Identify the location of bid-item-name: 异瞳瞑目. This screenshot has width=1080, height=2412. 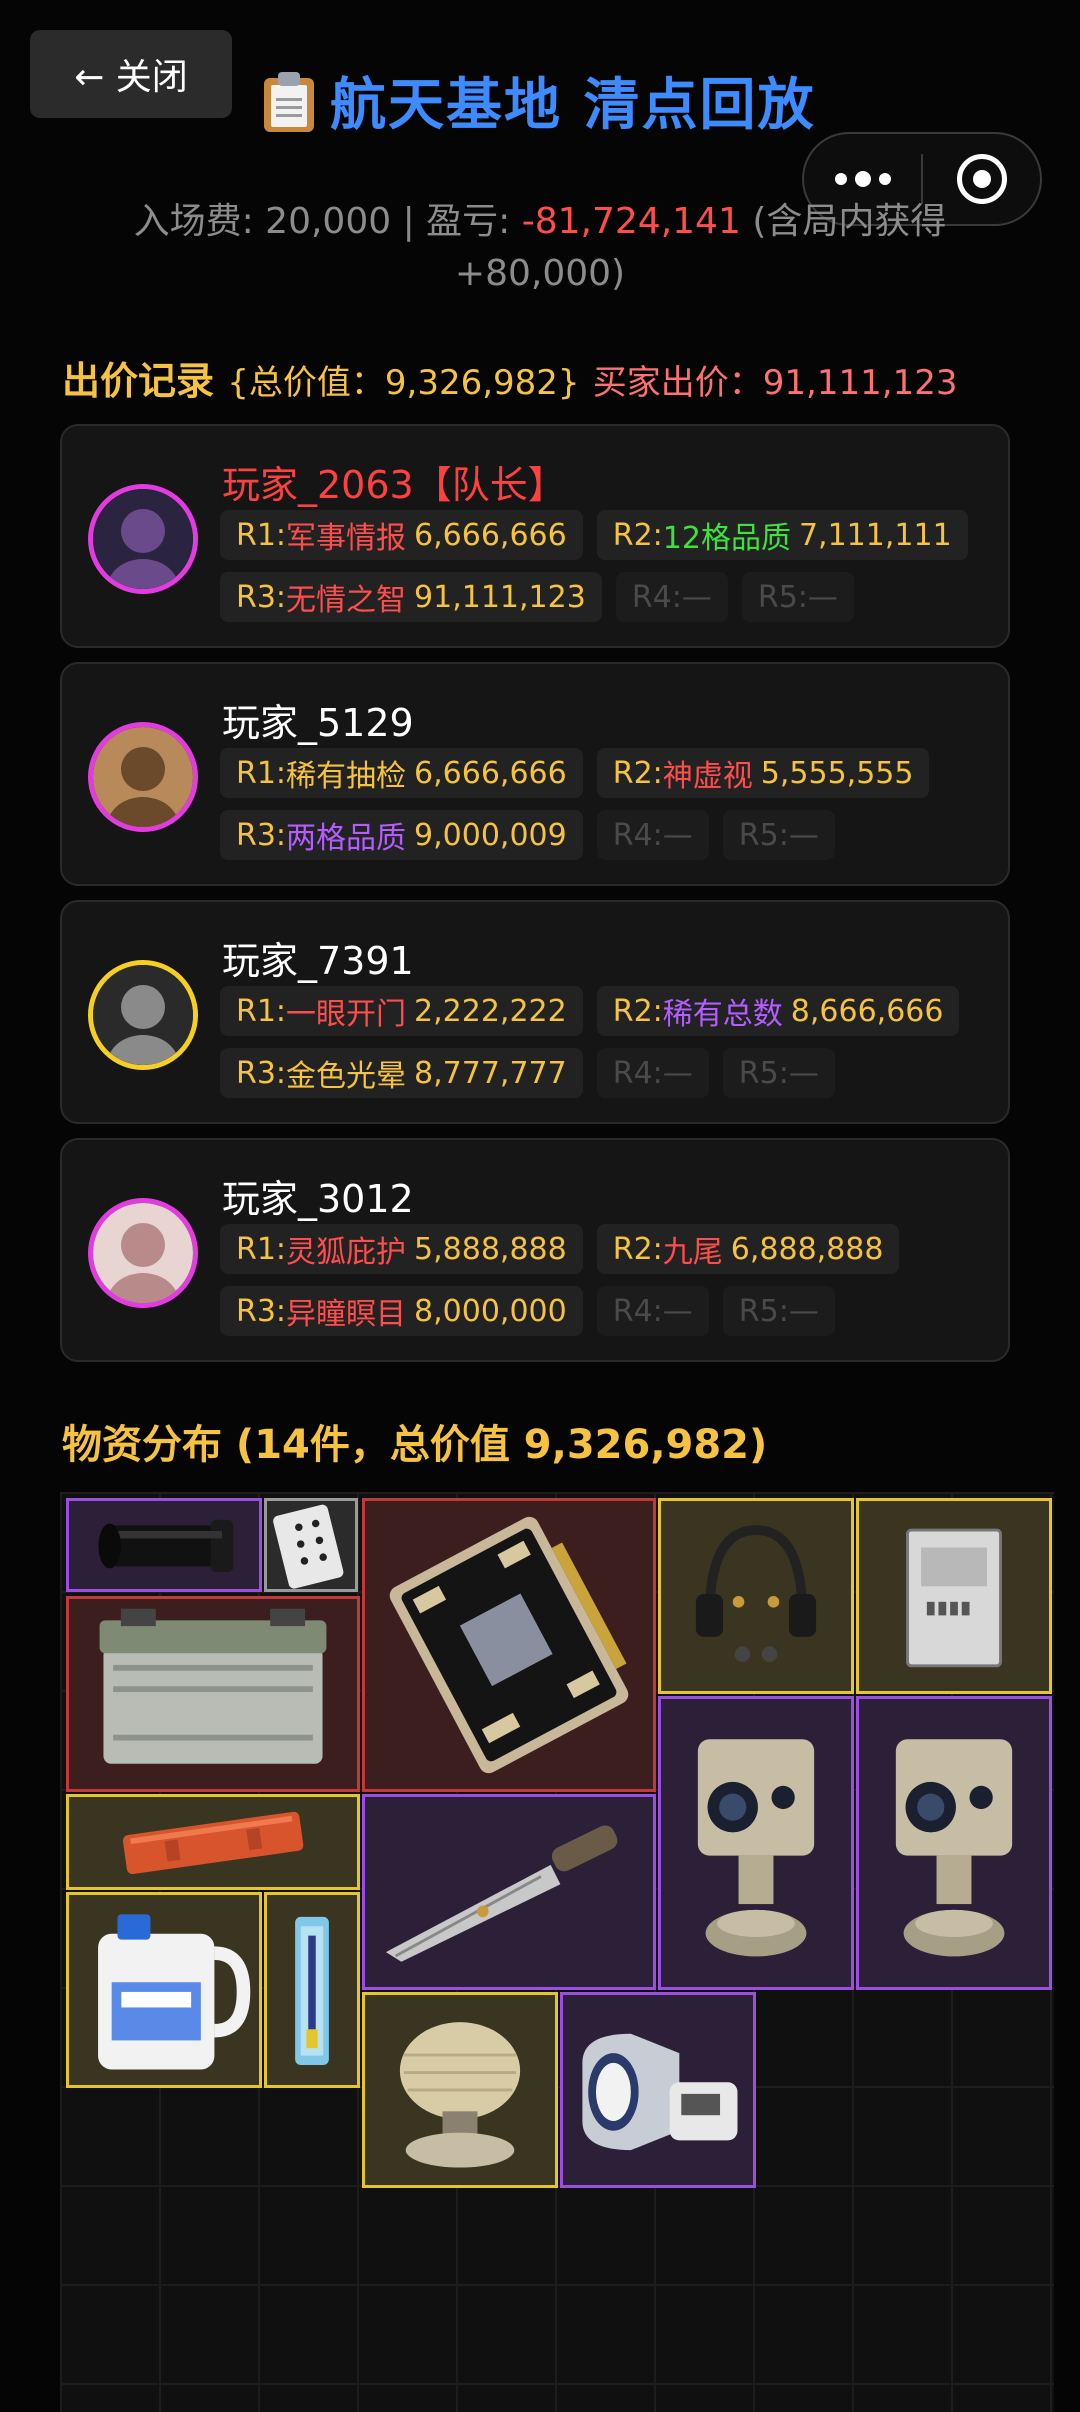
(346, 1314).